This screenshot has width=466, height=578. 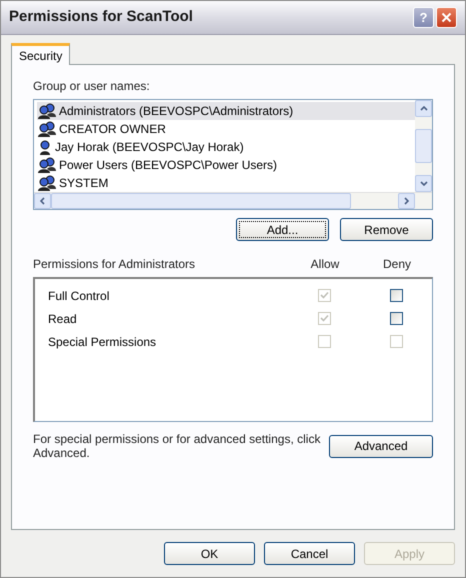 What do you see at coordinates (112, 129) in the screenshot?
I see `user-name: CREATOR OWNER` at bounding box center [112, 129].